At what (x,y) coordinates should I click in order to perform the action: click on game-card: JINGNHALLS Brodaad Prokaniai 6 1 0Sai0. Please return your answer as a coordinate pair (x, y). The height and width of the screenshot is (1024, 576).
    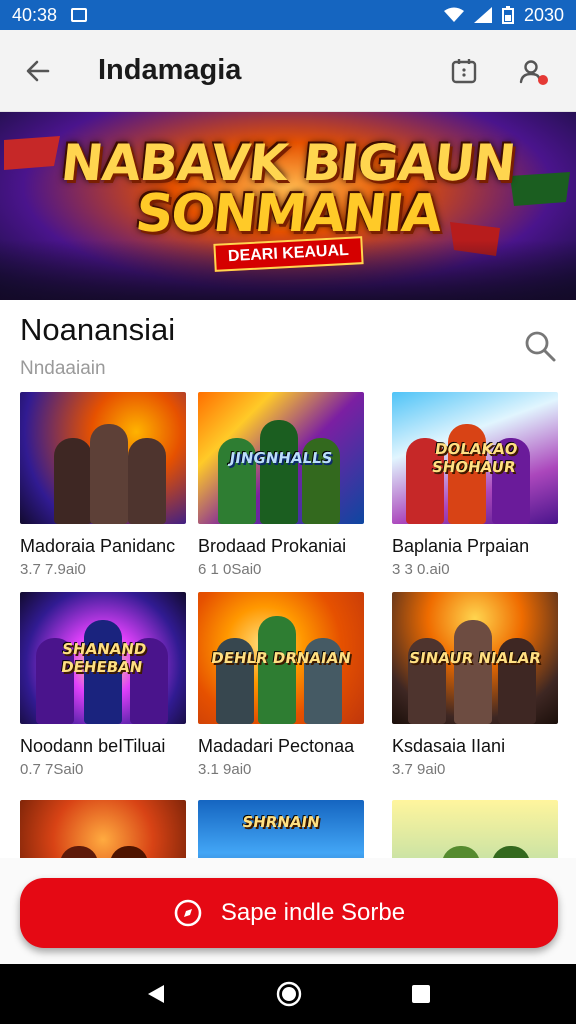
    Looking at the image, I should click on (281, 485).